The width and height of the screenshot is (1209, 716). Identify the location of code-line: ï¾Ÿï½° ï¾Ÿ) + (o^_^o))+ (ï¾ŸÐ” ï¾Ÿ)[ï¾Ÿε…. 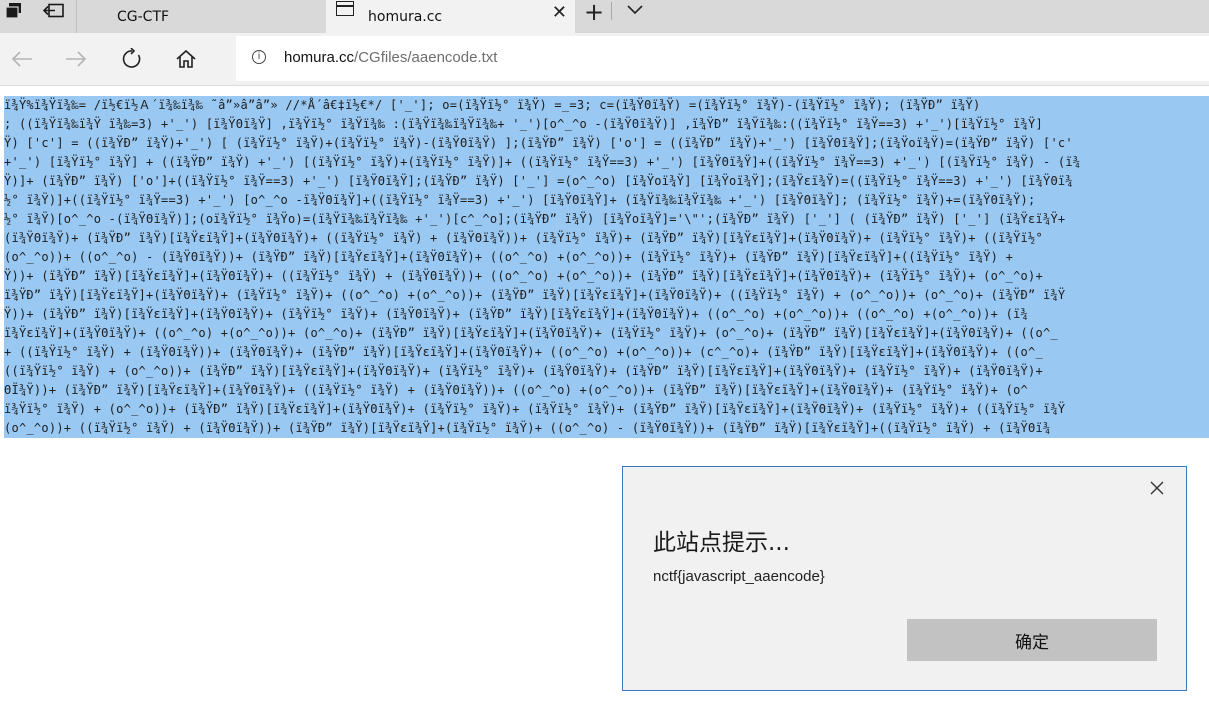
(606, 409).